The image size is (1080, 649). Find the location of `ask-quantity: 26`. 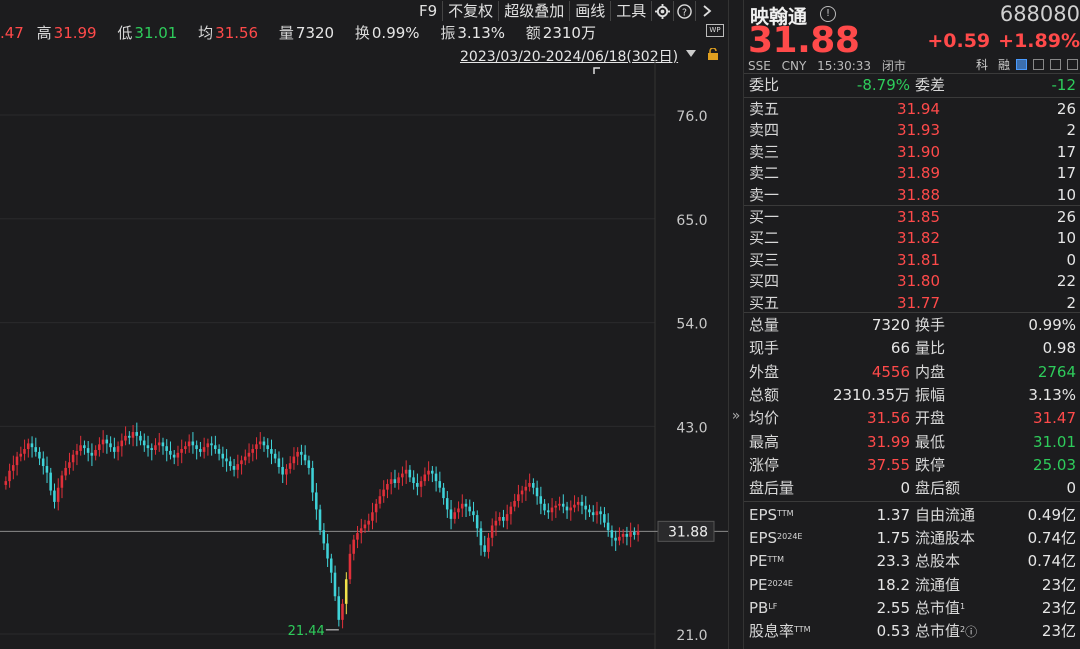

ask-quantity: 26 is located at coordinates (1066, 109).